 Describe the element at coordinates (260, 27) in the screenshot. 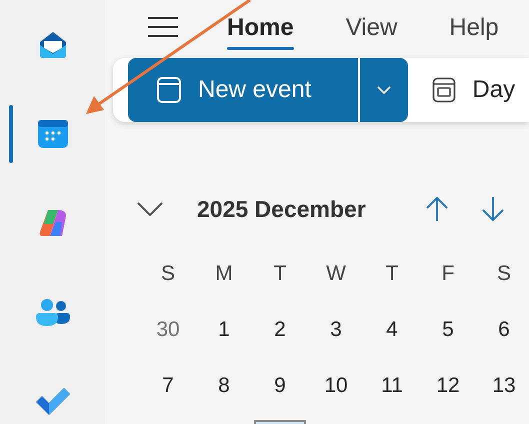

I see `menu-tab: Home` at that location.